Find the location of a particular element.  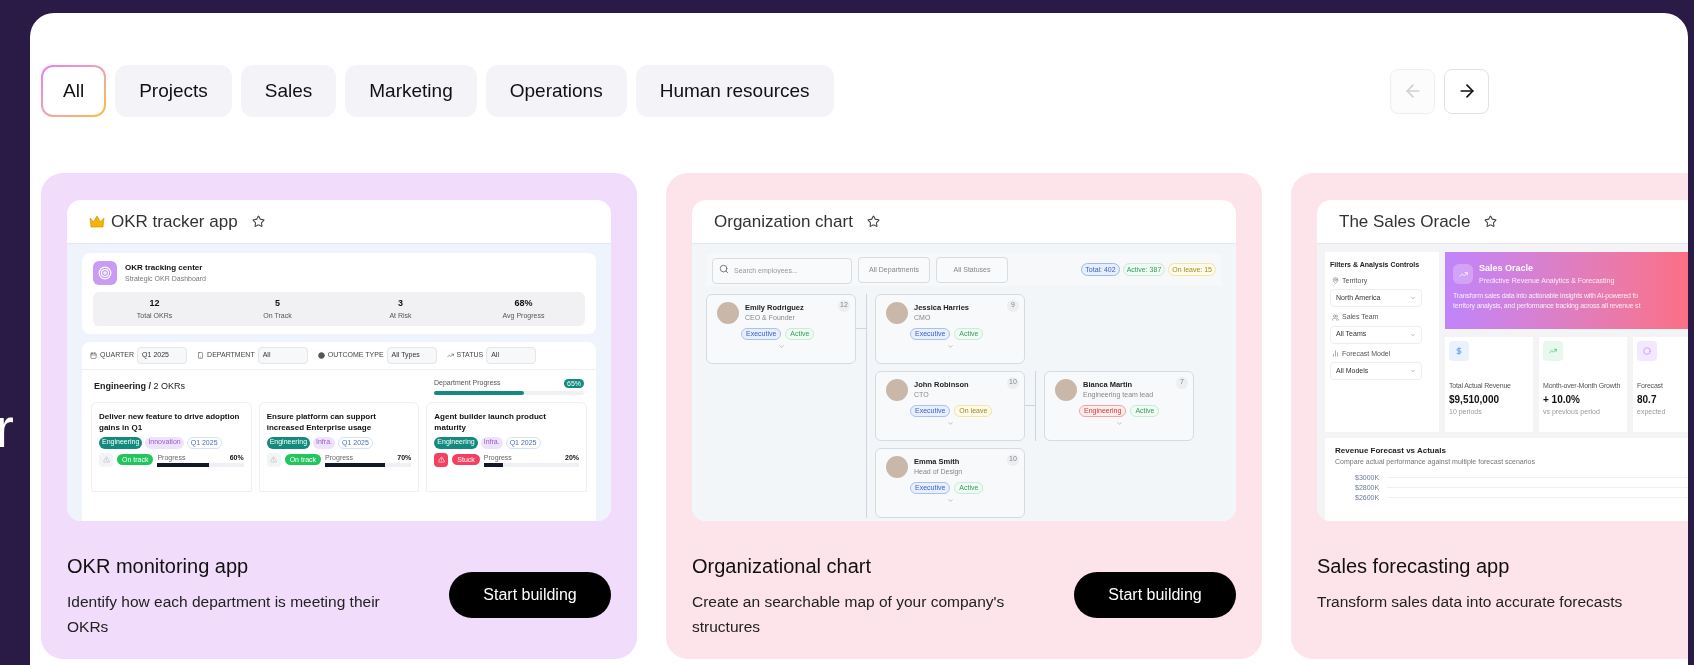

stat-value: 3 is located at coordinates (400, 303).